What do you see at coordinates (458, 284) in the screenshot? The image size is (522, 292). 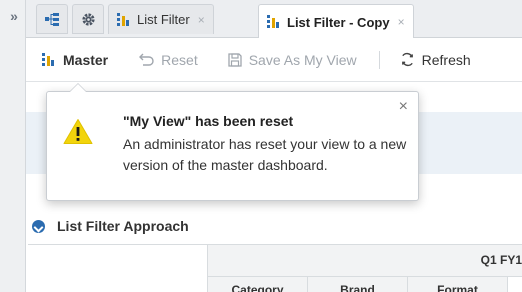 I see `column-header-format: Format` at bounding box center [458, 284].